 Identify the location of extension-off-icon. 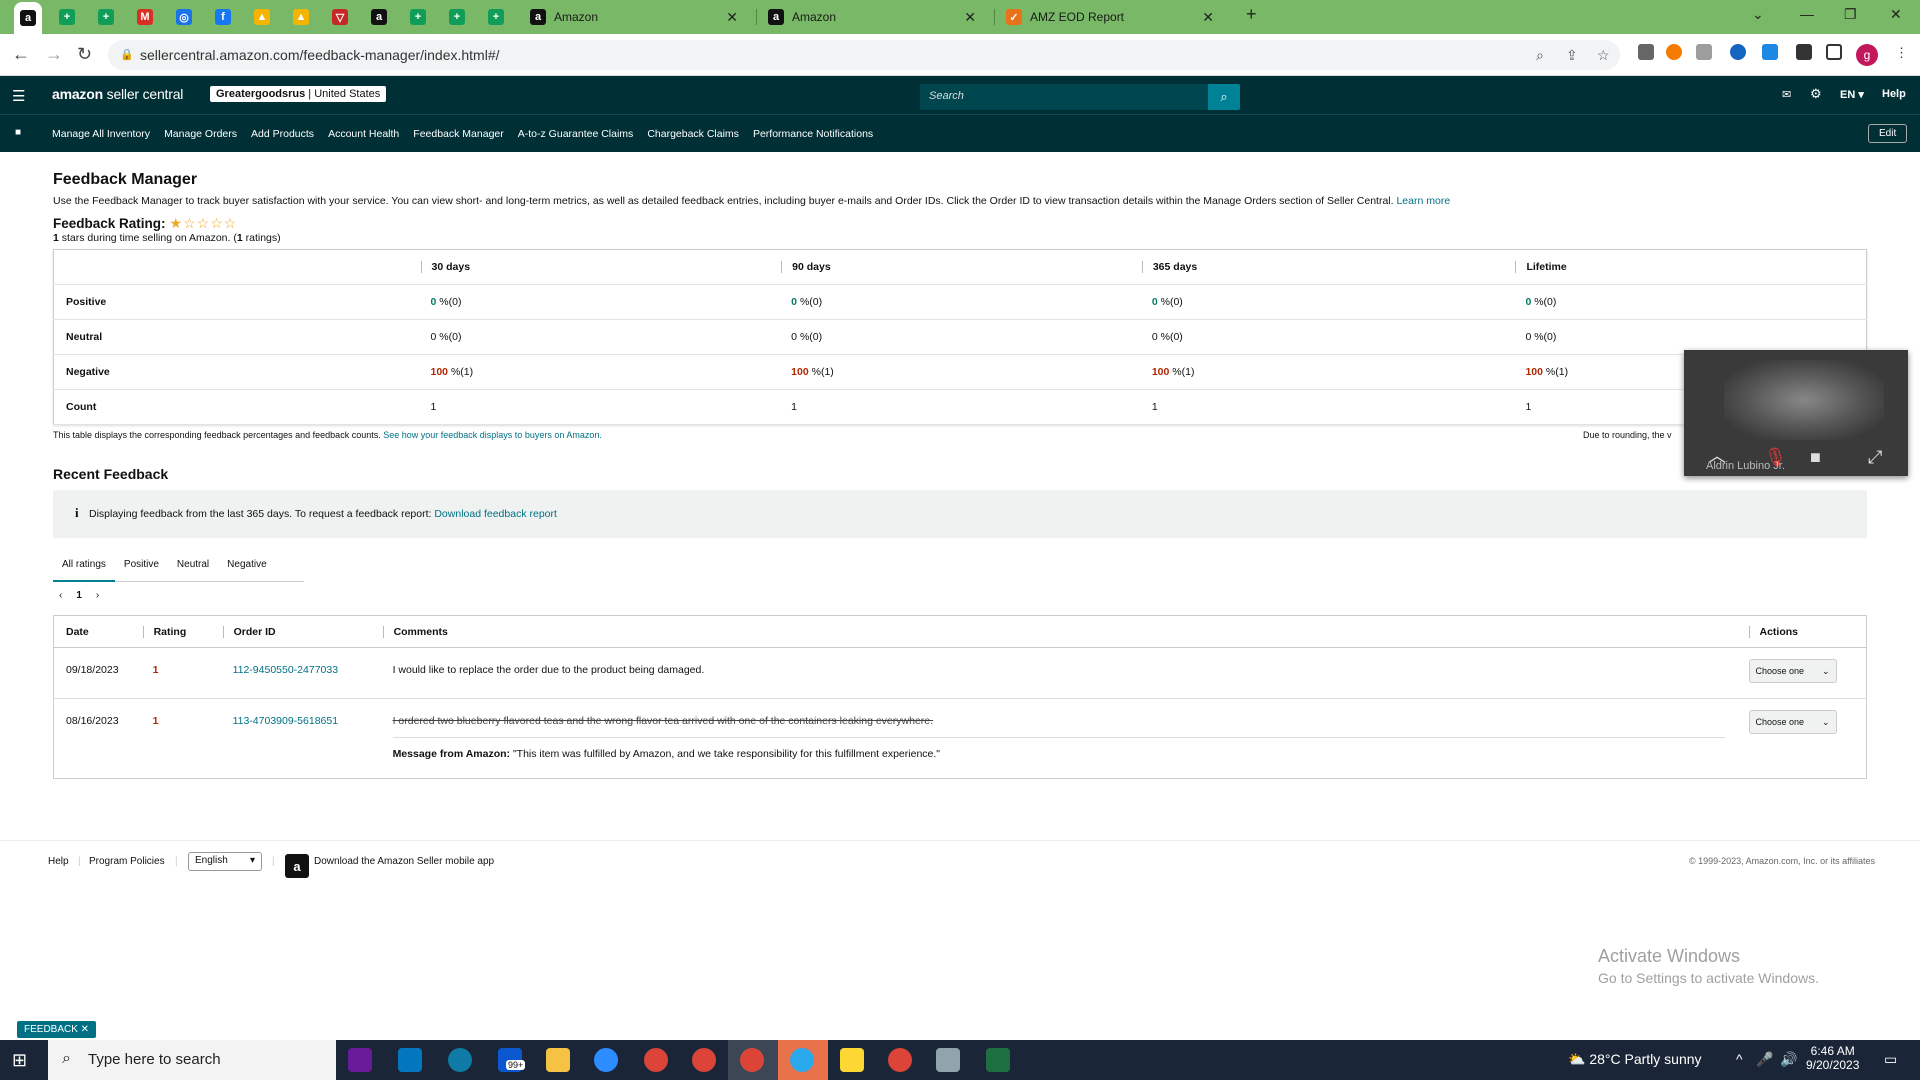
(1646, 52).